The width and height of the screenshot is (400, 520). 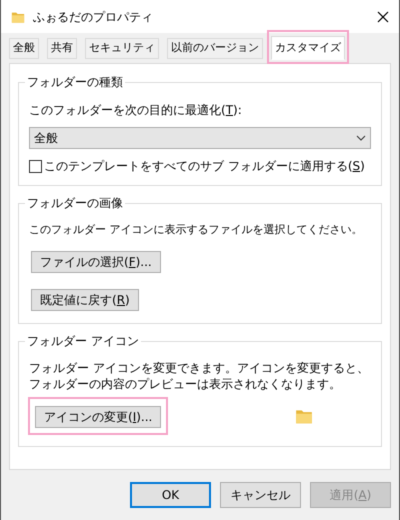 I want to click on group-heading: フォルダーの画像, so click(x=75, y=203).